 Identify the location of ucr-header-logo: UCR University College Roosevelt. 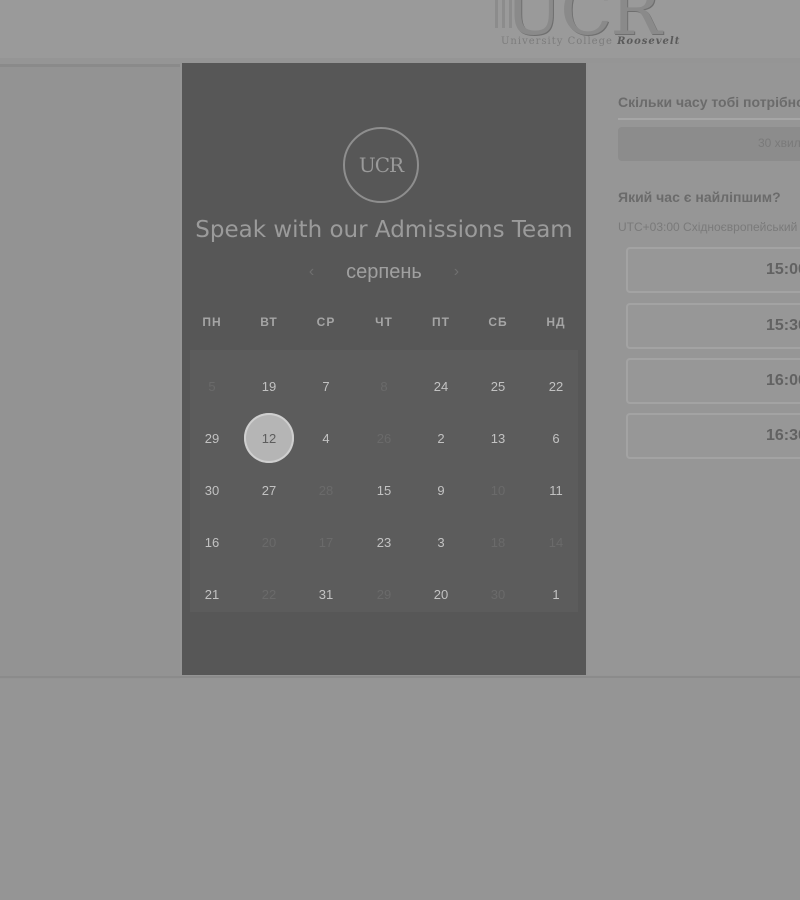
(595, 25).